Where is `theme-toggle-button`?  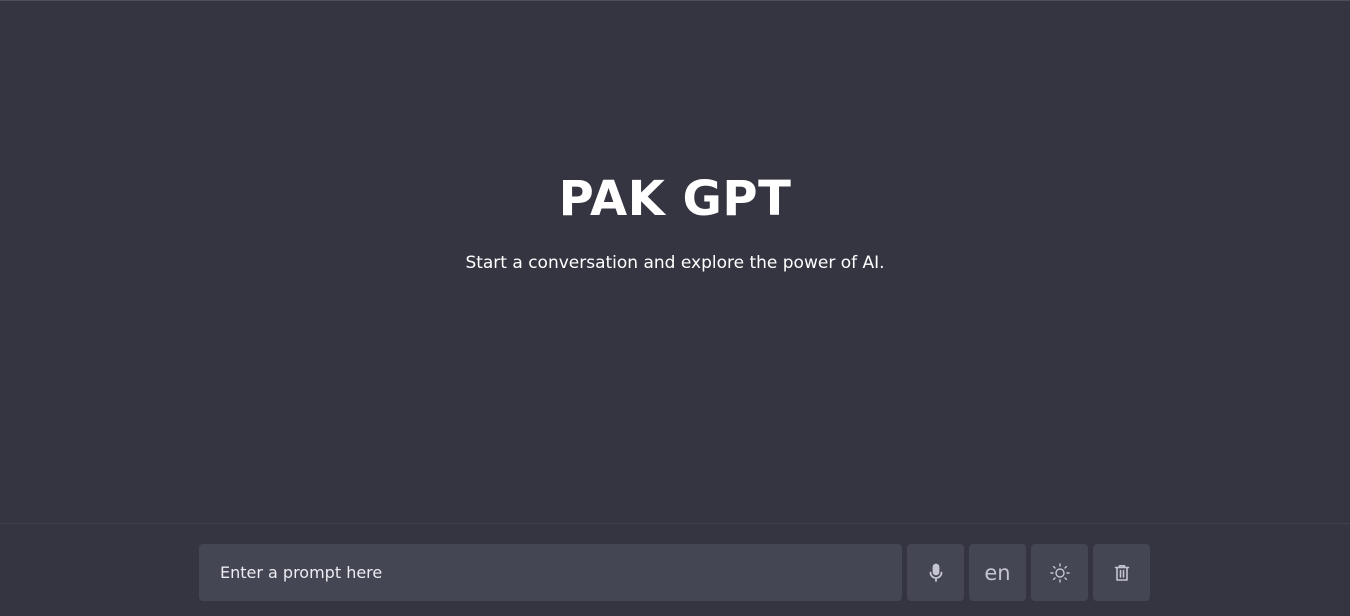 theme-toggle-button is located at coordinates (1059, 572).